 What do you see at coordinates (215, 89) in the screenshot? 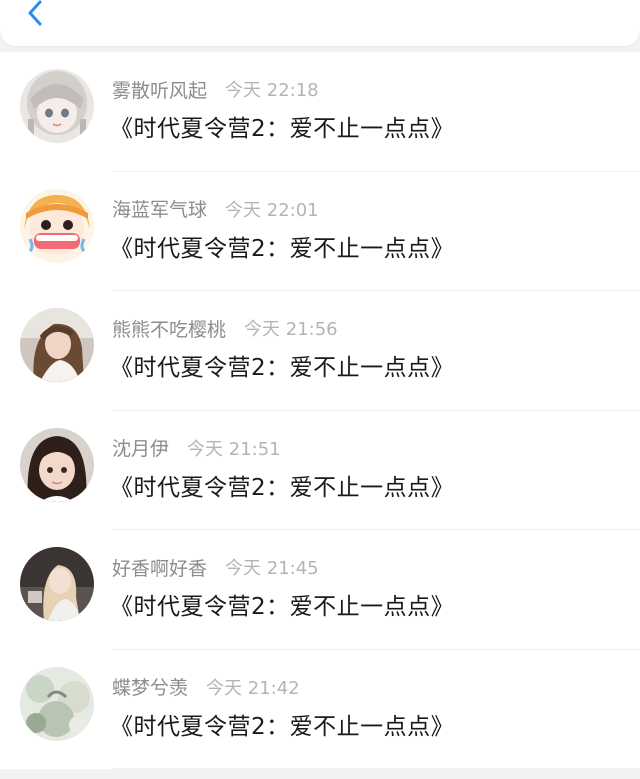
I see `comment-meta: 雾散听风起 今天 22:18` at bounding box center [215, 89].